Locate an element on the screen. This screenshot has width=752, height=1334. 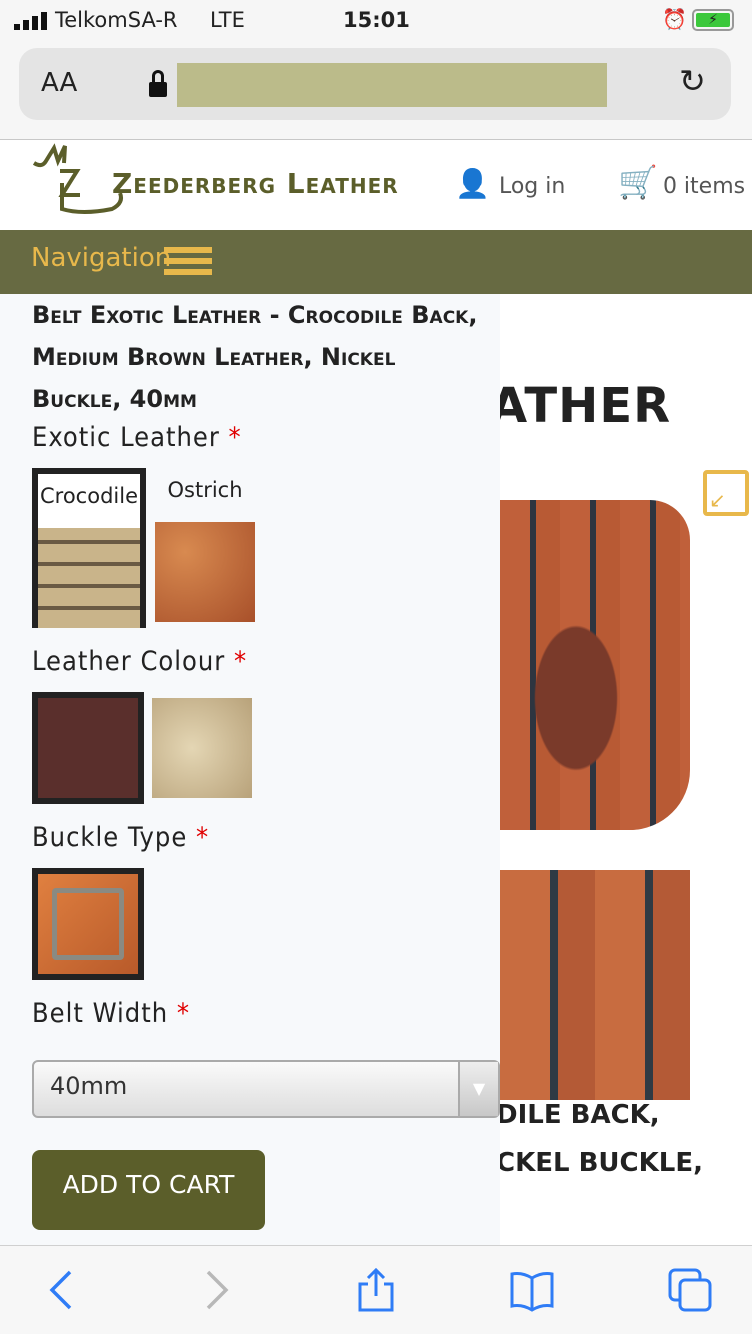
back-icon is located at coordinates (62, 1290).